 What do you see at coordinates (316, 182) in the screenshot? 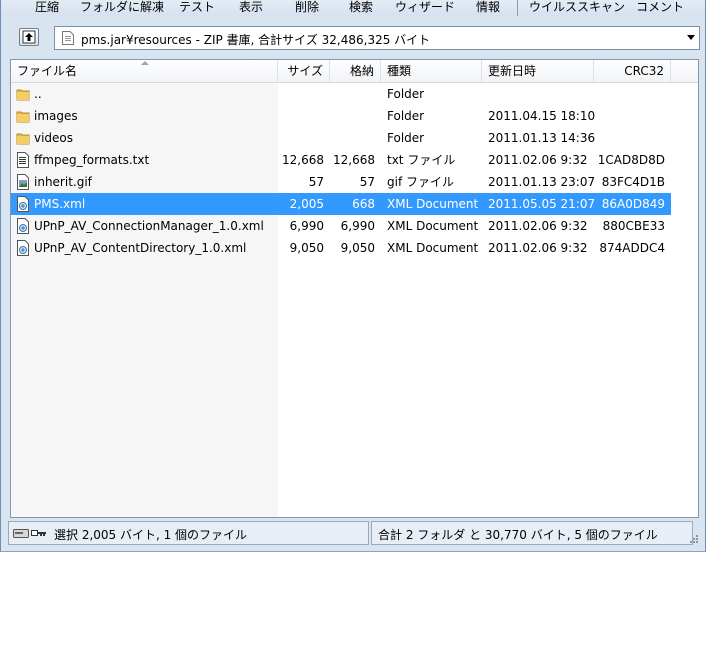
I see `file-size: 57` at bounding box center [316, 182].